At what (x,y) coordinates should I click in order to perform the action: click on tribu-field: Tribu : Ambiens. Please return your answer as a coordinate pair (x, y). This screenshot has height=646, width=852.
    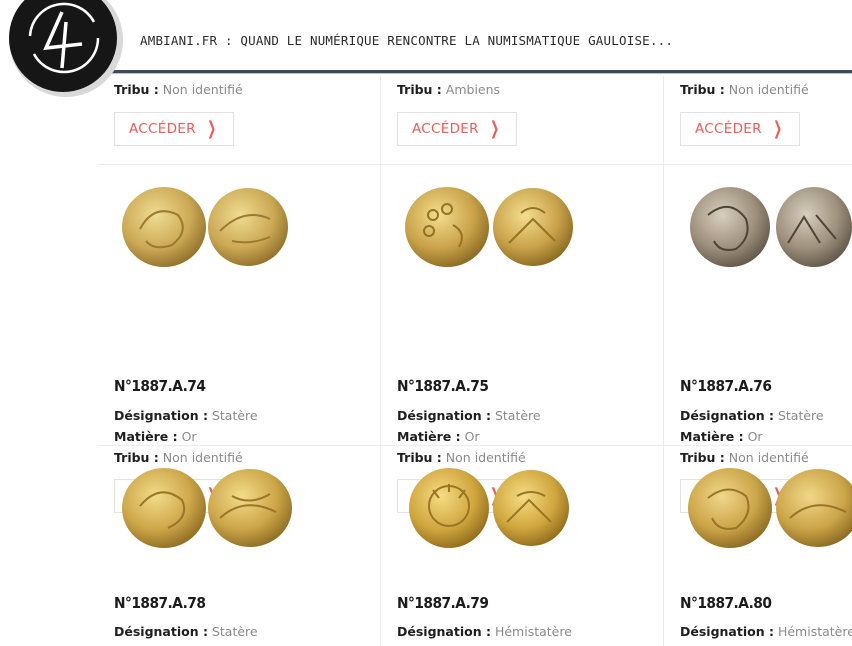
    Looking at the image, I should click on (448, 89).